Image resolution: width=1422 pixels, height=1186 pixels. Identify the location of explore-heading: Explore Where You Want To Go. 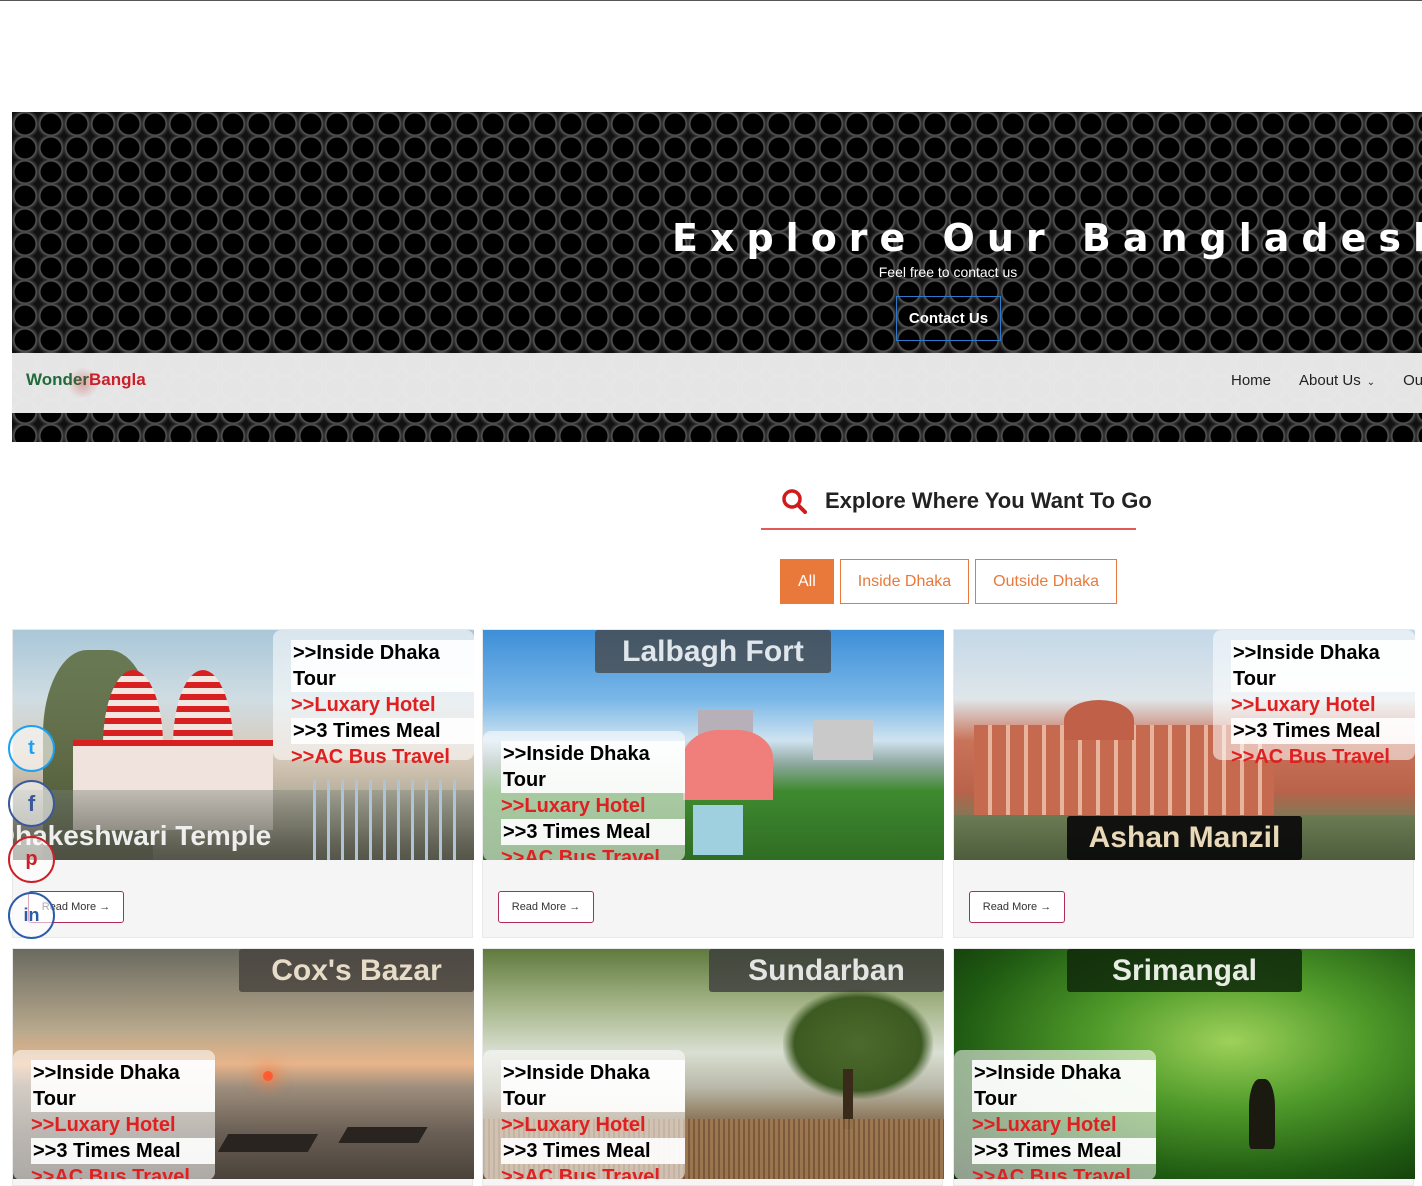
(956, 507).